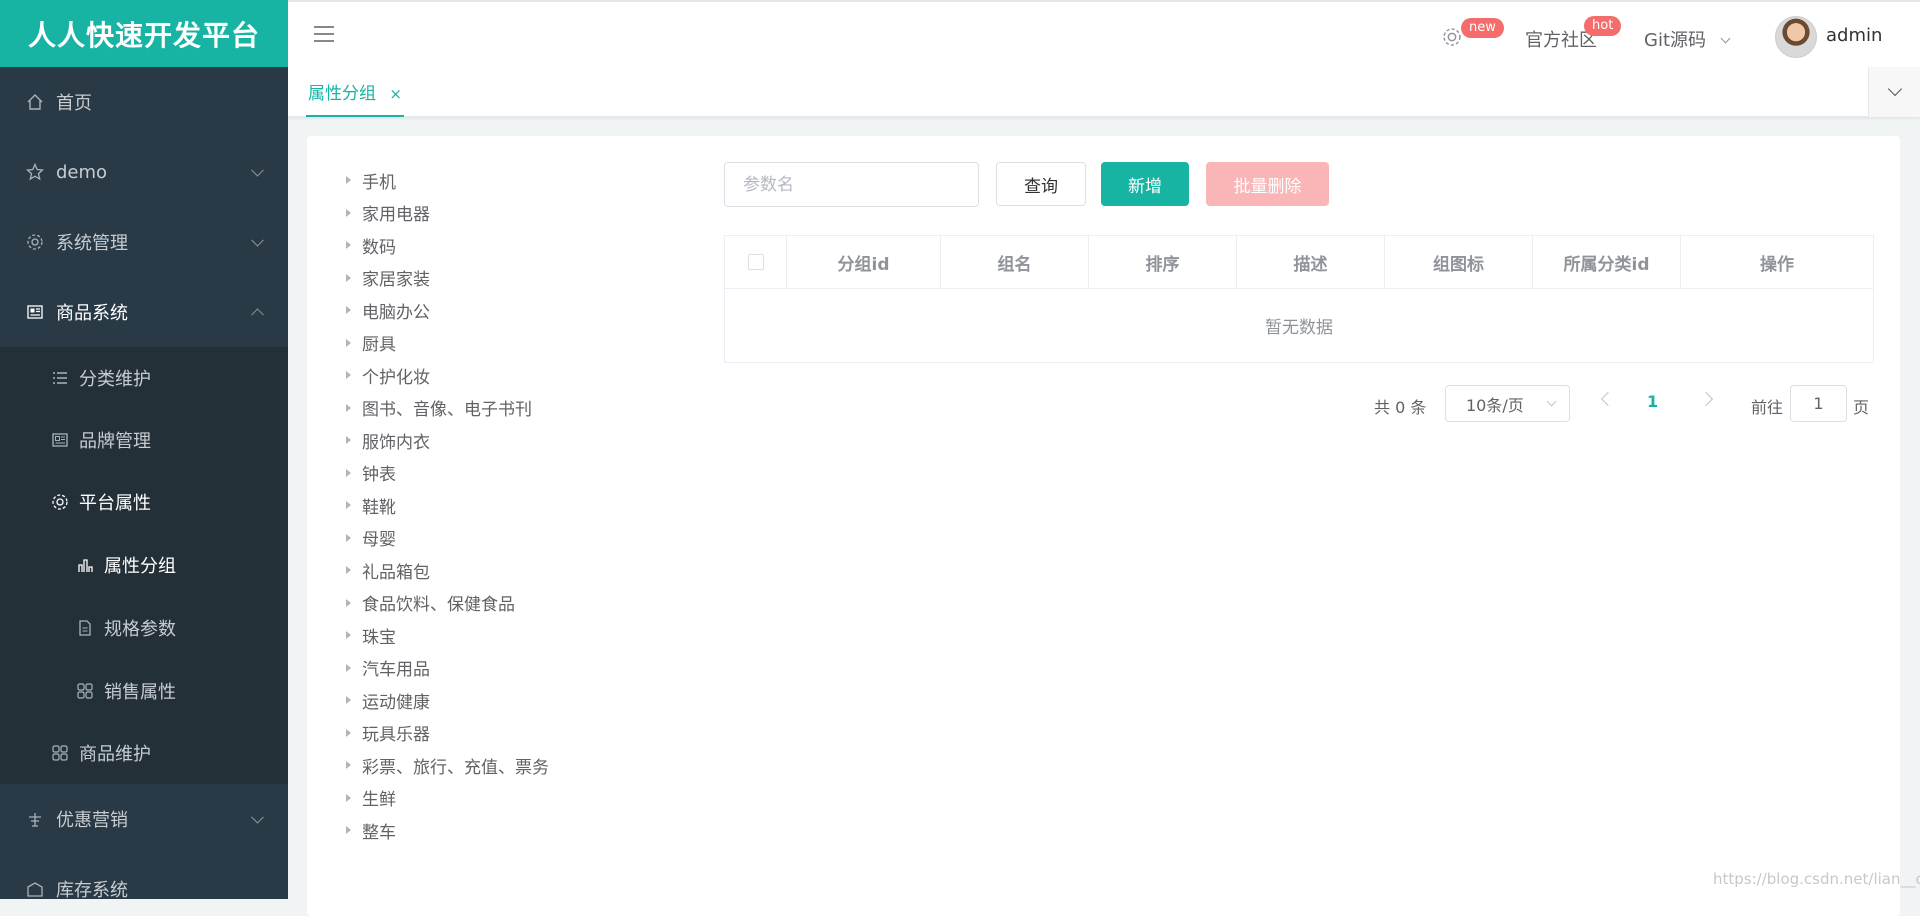 This screenshot has width=1920, height=916. Describe the element at coordinates (144, 753) in the screenshot. I see `sidebar-item-goods-maintain: 商品维护` at that location.